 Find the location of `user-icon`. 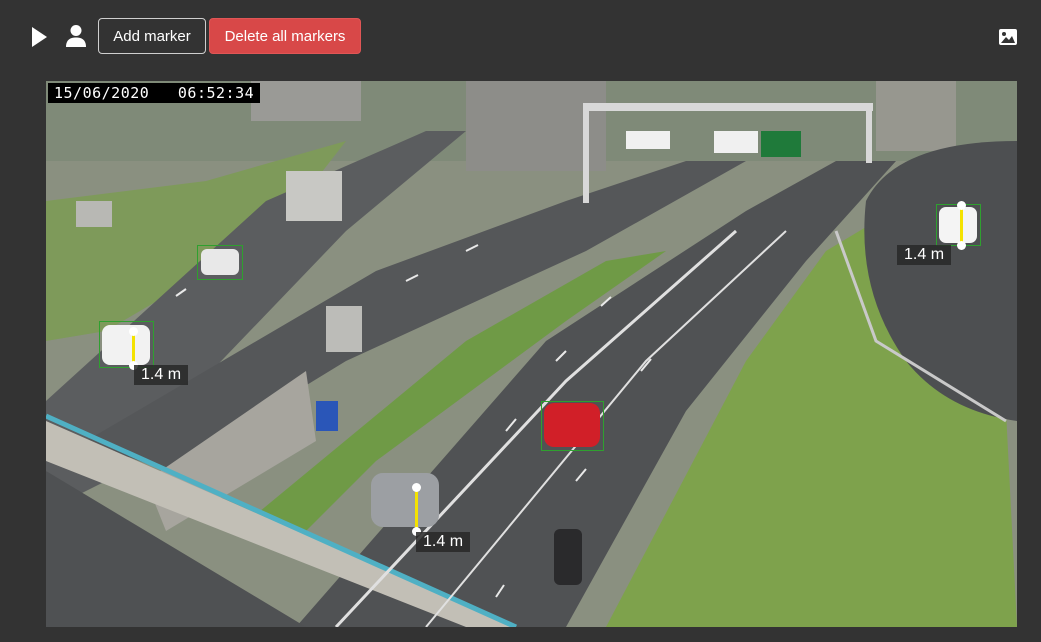

user-icon is located at coordinates (76, 36).